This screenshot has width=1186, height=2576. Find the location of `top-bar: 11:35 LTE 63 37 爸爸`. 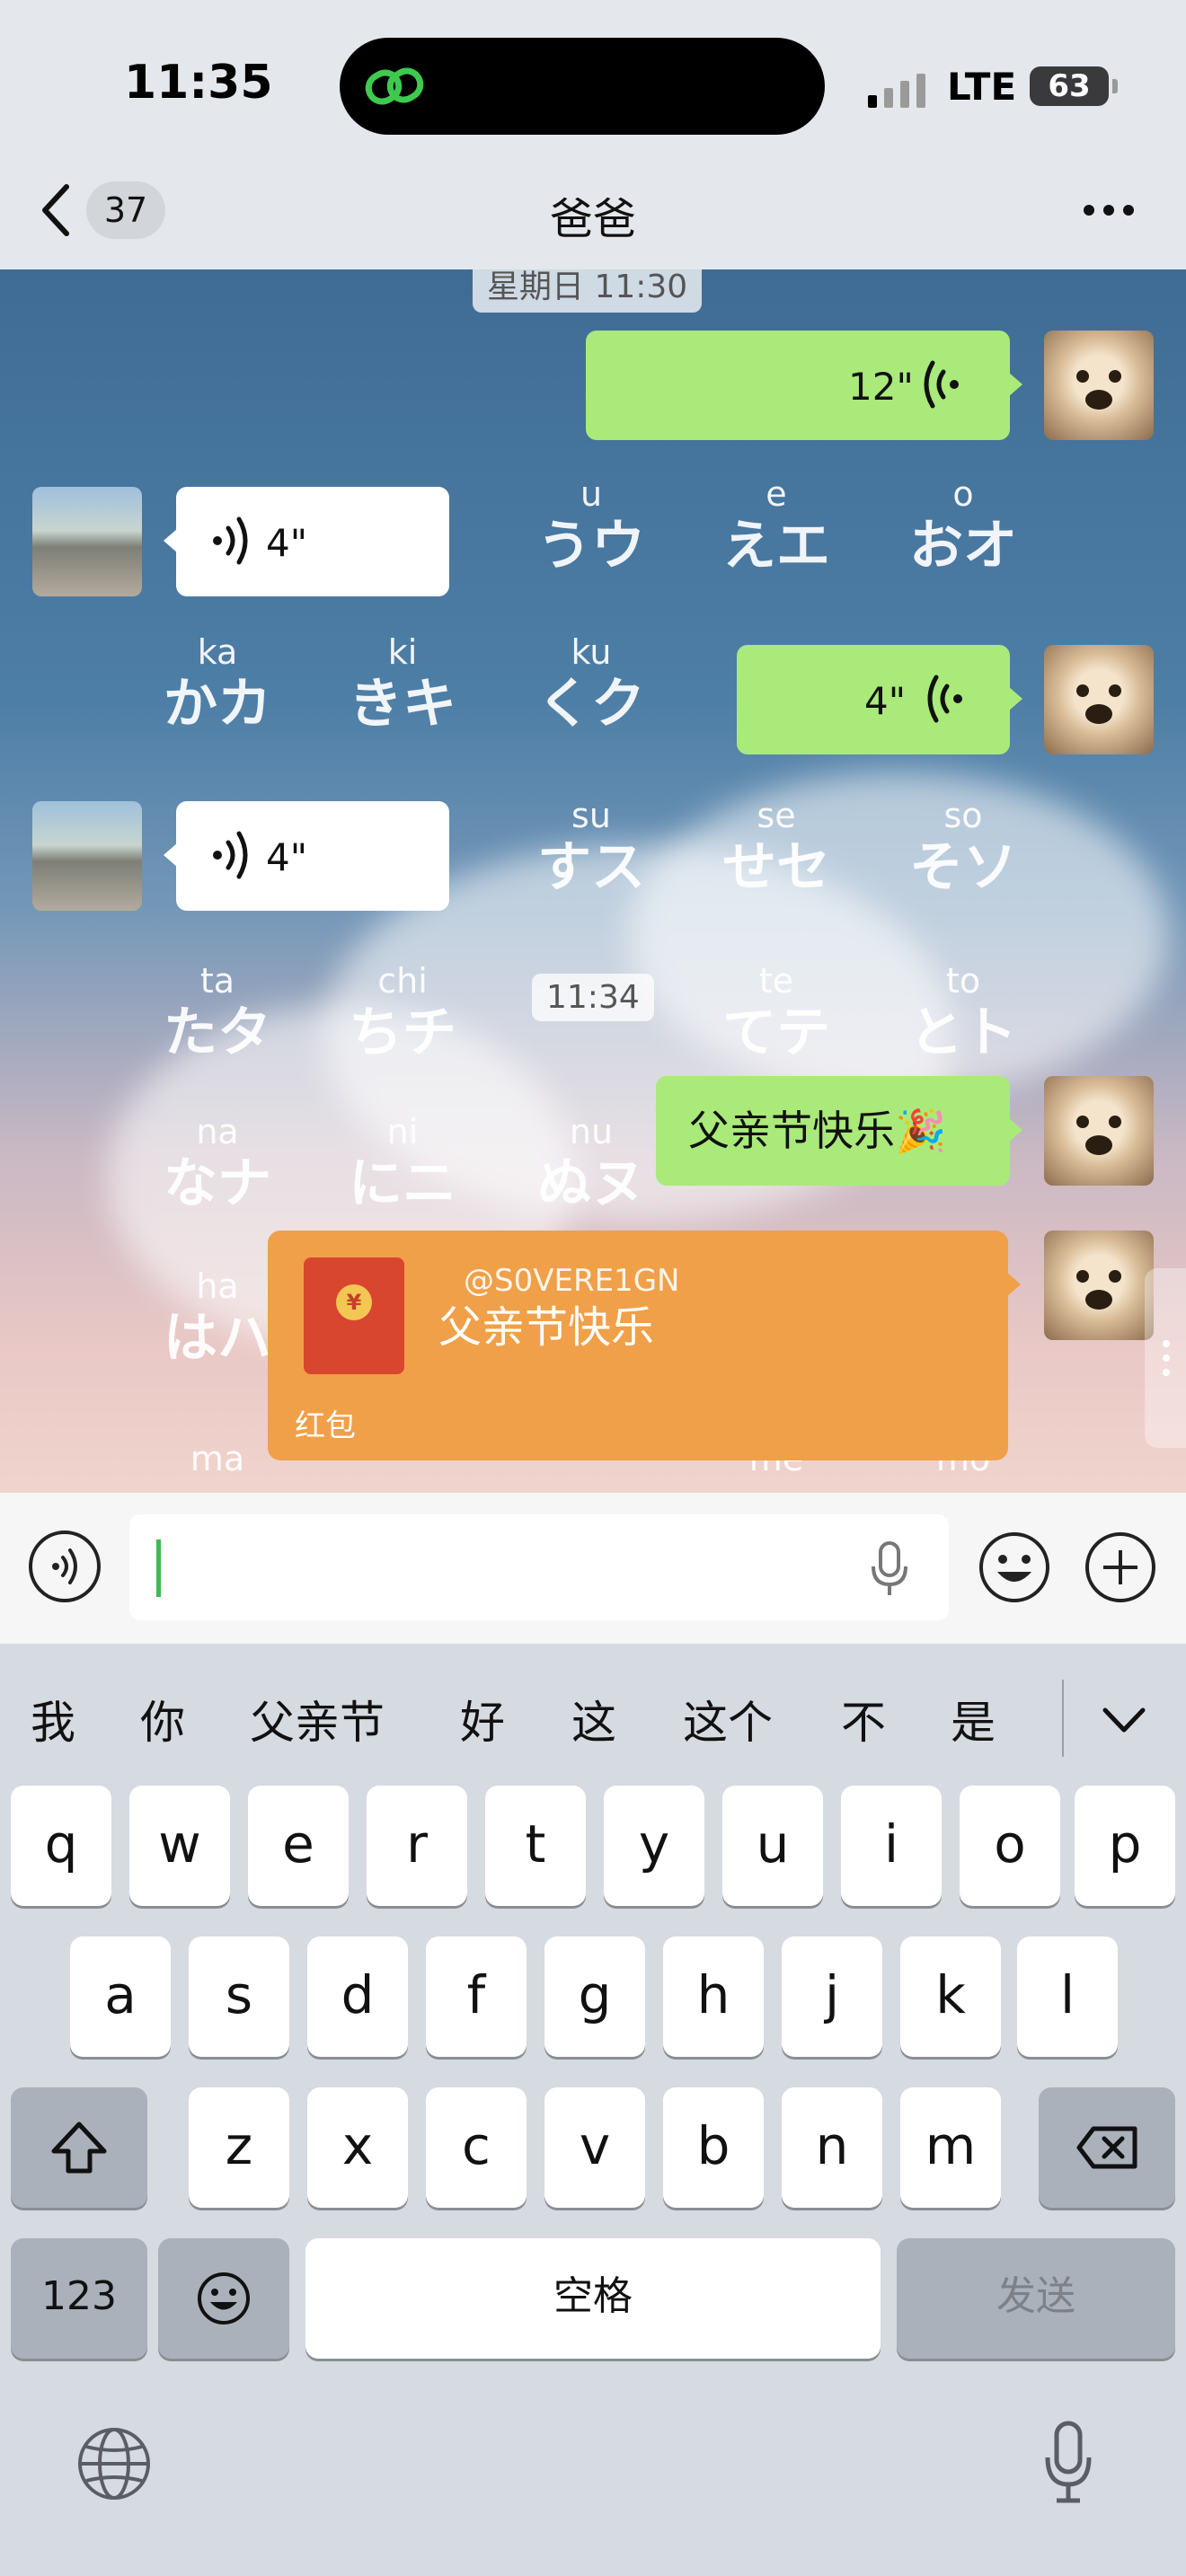

top-bar: 11:35 LTE 63 37 爸爸 is located at coordinates (593, 134).